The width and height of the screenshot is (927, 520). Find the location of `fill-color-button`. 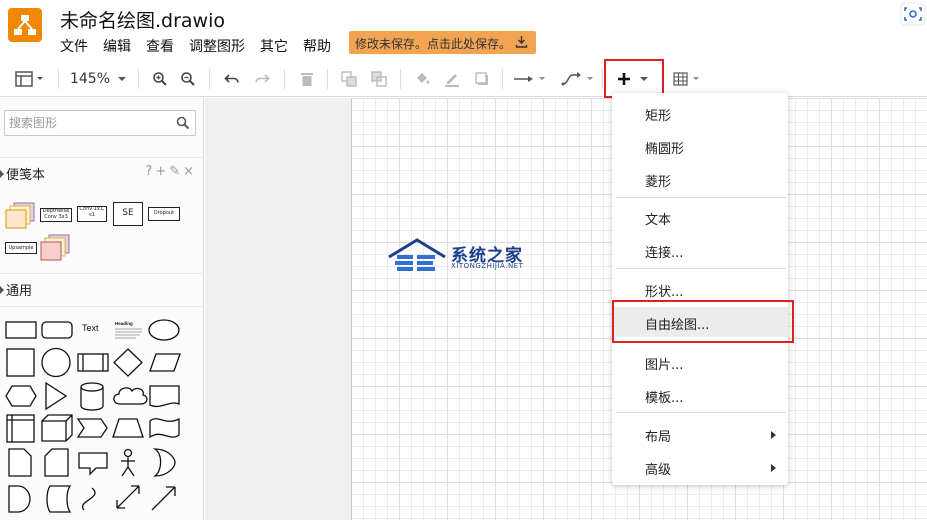

fill-color-button is located at coordinates (422, 78).